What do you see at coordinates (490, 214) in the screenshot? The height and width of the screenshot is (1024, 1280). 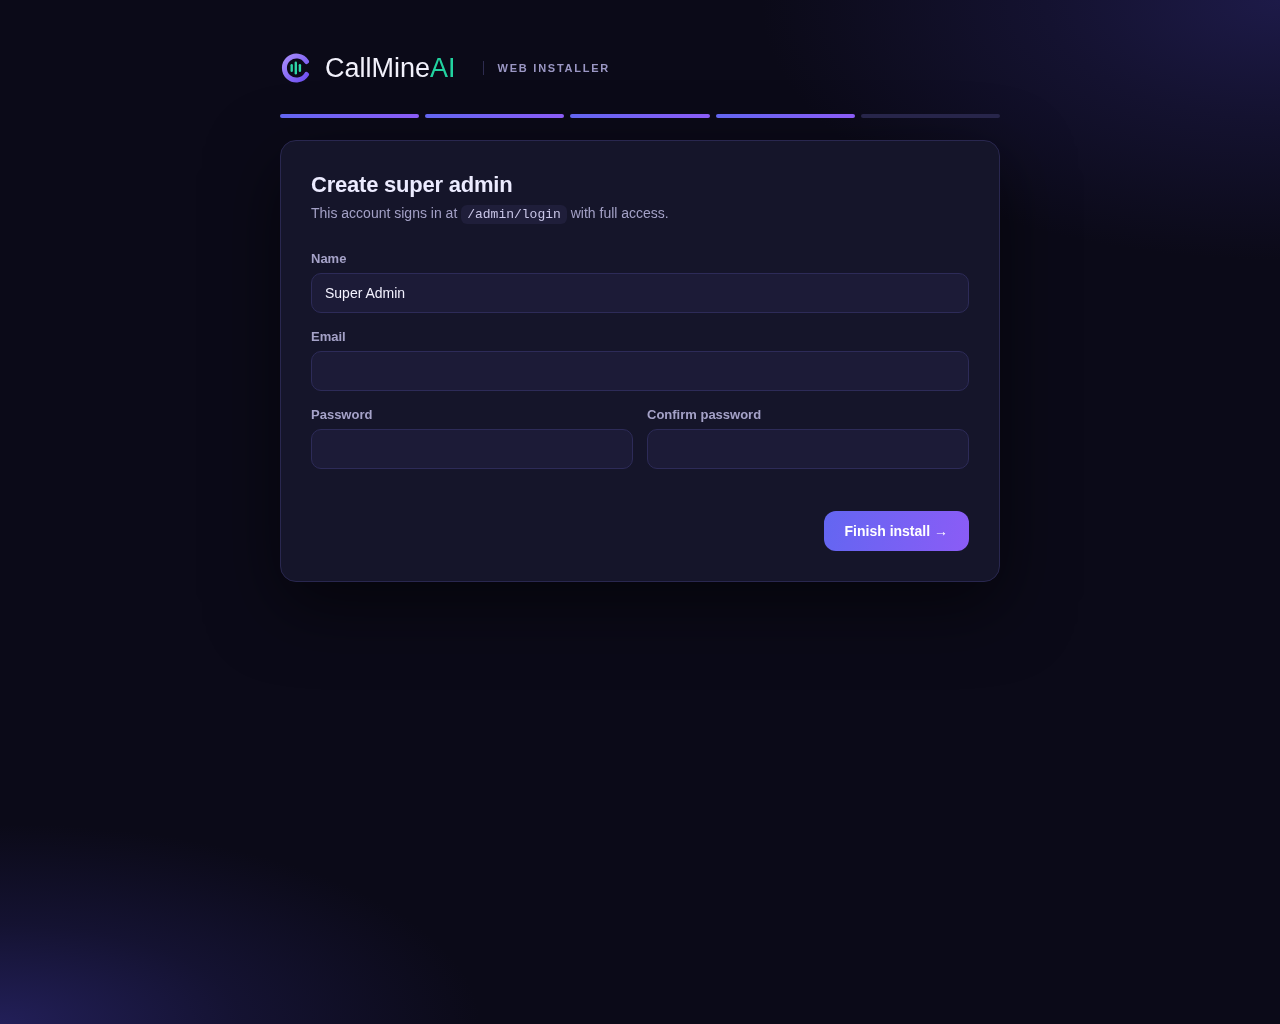 I see `card-description: This account signs in at /admin/login with full access.` at bounding box center [490, 214].